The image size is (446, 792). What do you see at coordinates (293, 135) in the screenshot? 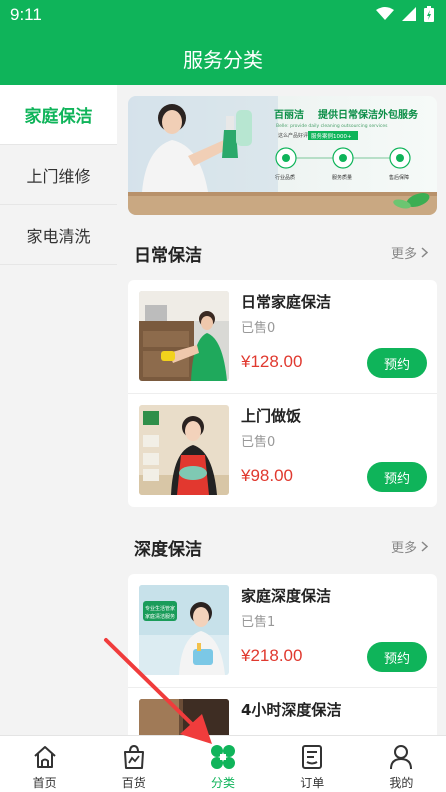
I see `banner-sub1: 这么产品好评` at bounding box center [293, 135].